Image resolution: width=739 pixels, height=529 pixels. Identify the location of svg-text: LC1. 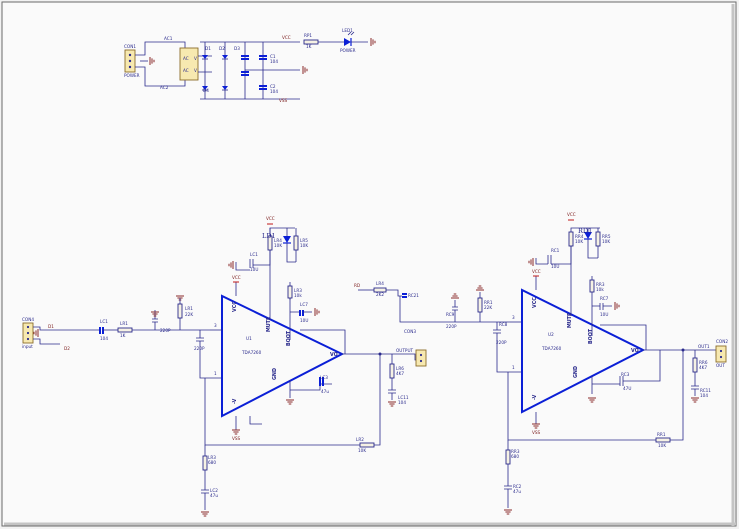
(254, 254).